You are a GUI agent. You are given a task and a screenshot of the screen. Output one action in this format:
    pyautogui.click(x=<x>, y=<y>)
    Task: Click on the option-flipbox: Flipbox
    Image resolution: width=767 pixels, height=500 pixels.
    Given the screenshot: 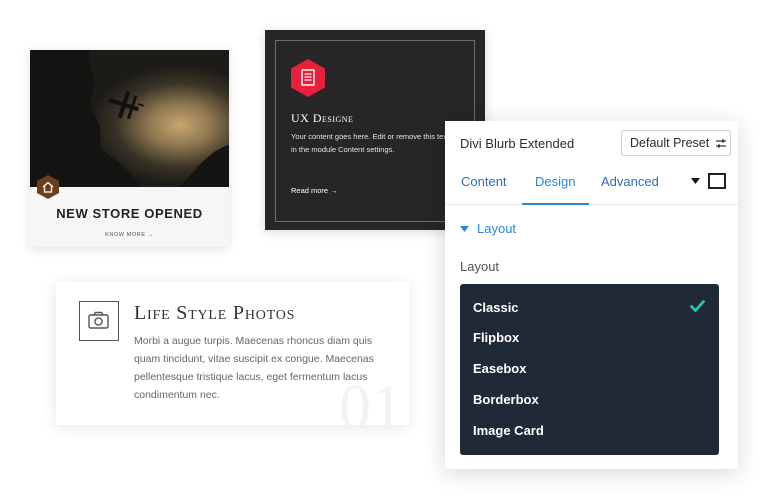 What is the action you would take?
    pyautogui.click(x=496, y=337)
    